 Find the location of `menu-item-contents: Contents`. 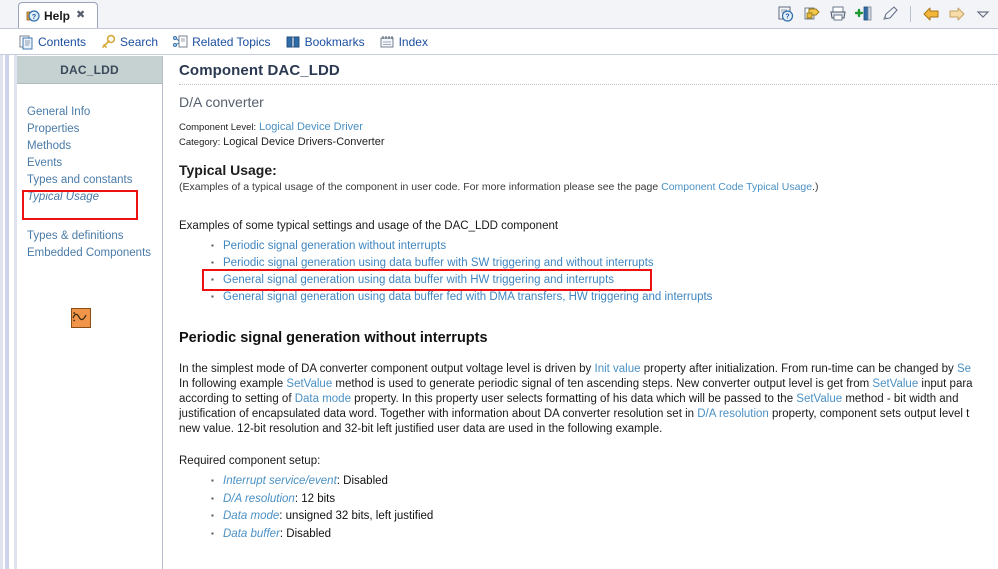

menu-item-contents: Contents is located at coordinates (52, 42).